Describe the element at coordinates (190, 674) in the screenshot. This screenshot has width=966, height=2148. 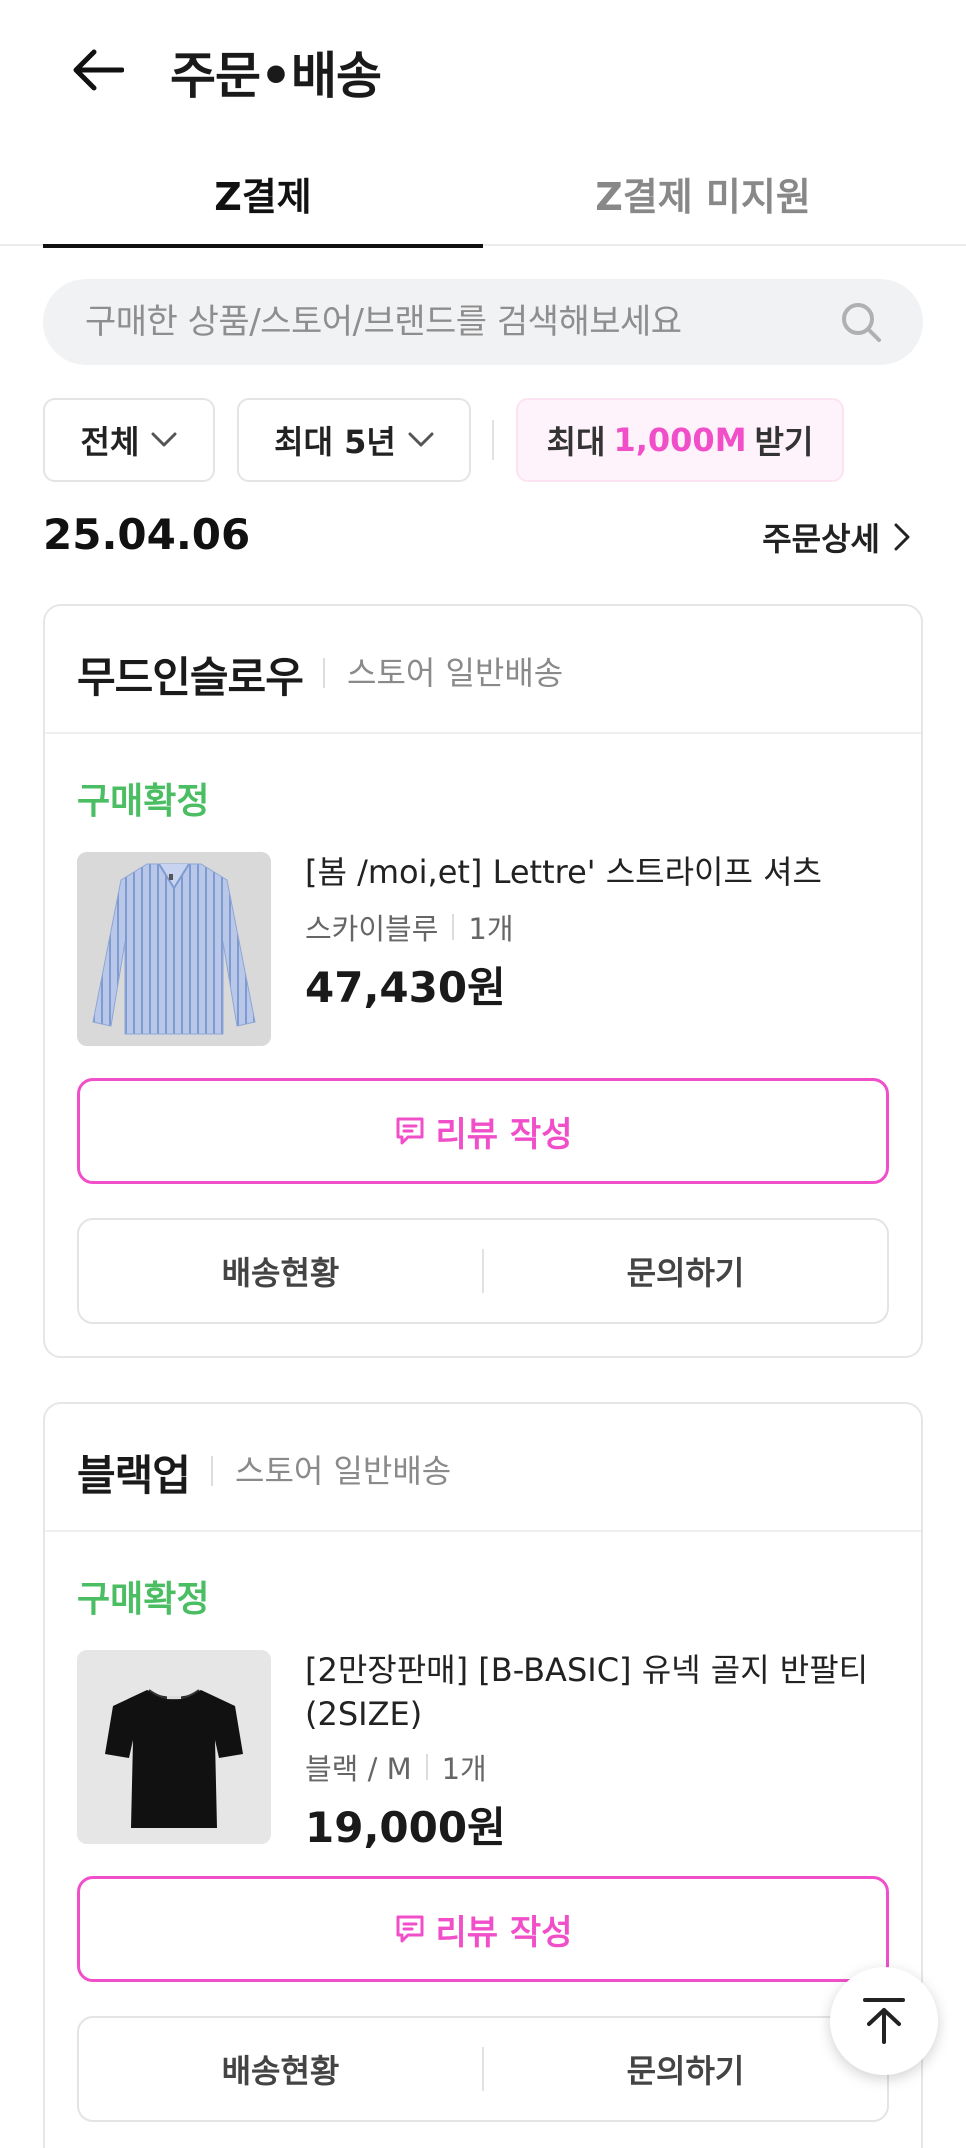
I see `store-name: 무드인슬로우` at that location.